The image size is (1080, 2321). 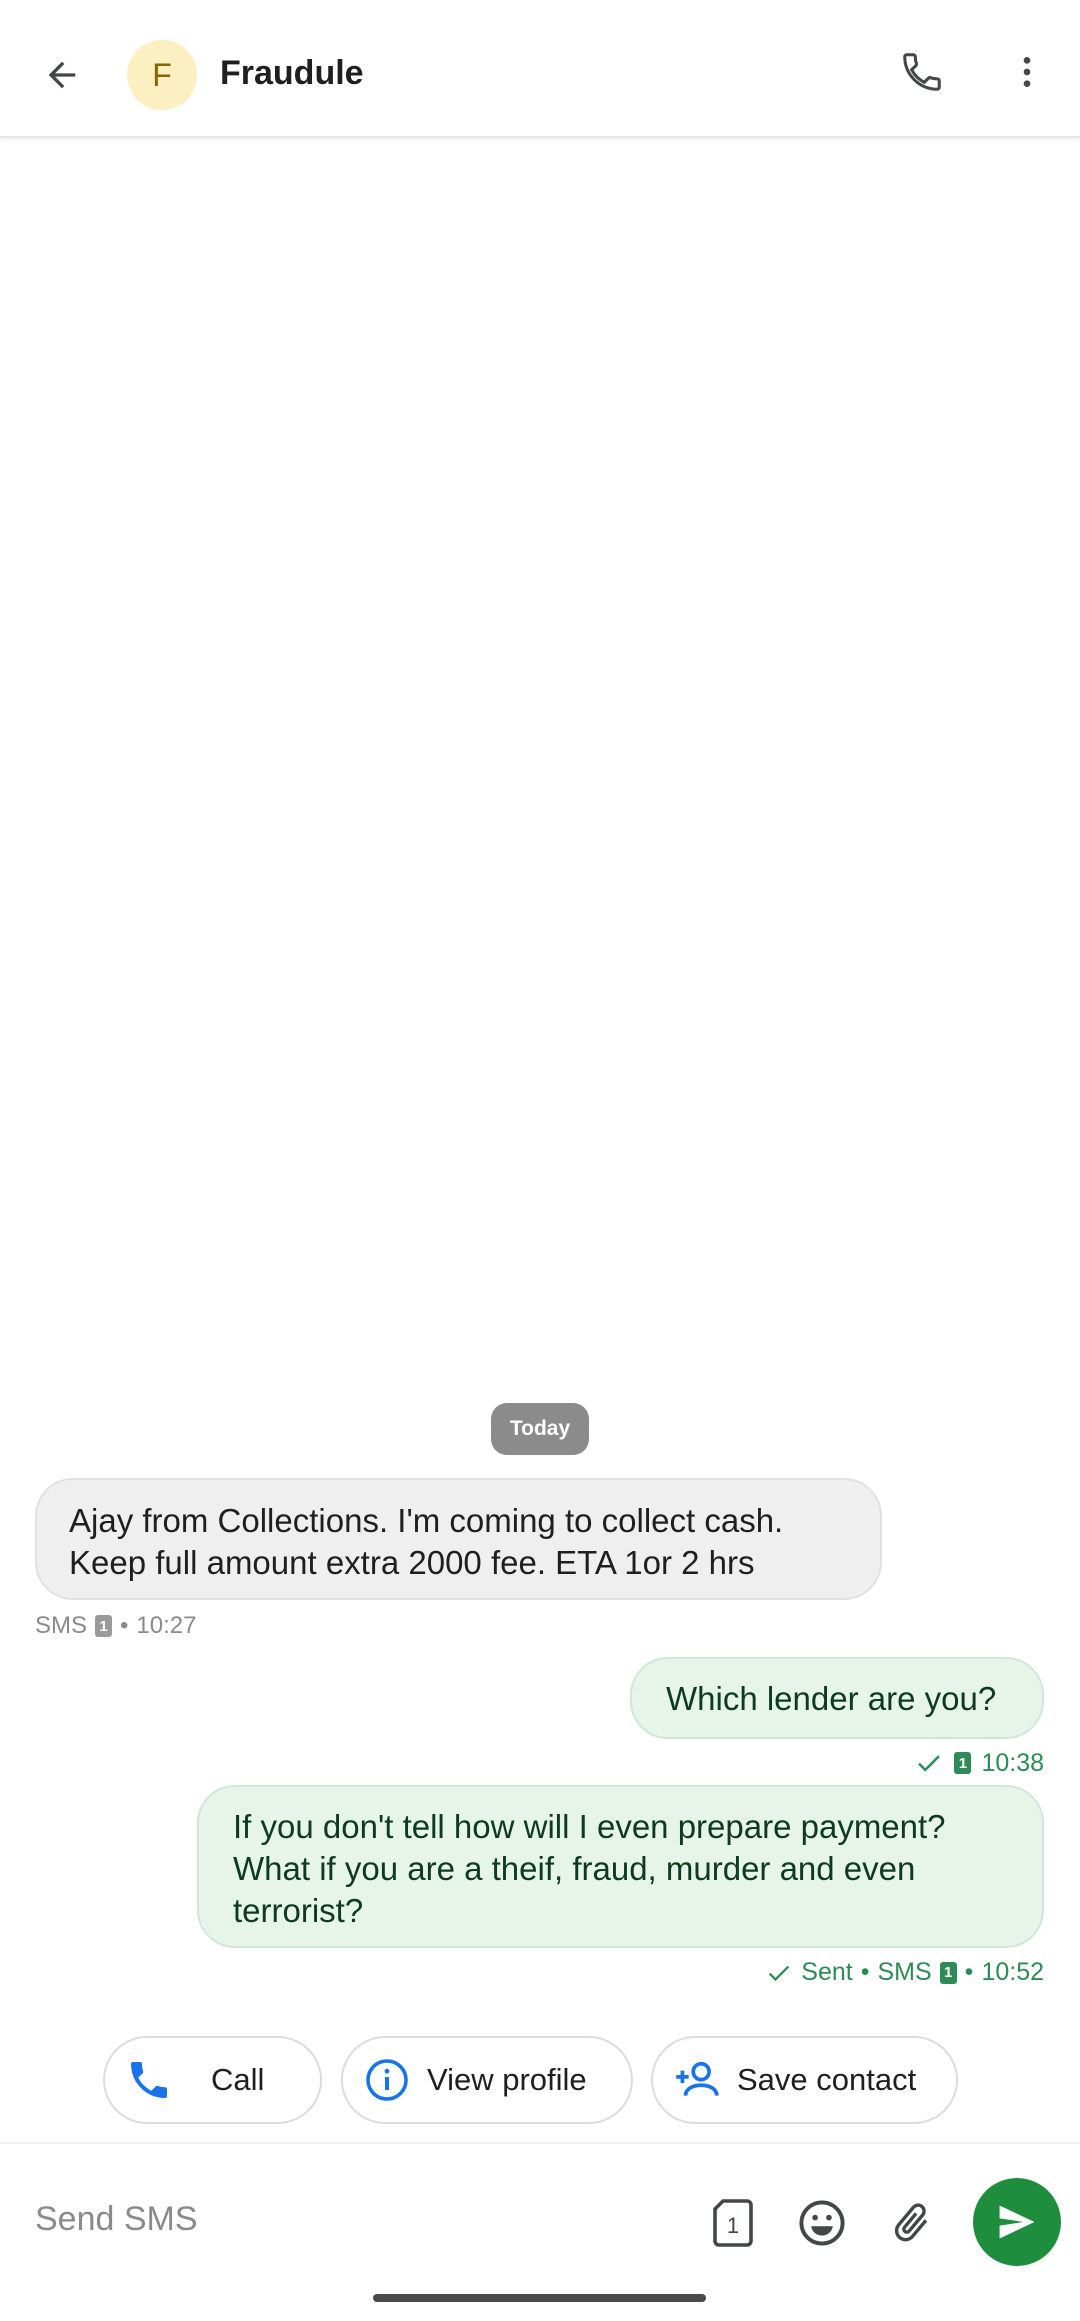 I want to click on message-meta: SMS 1 • 10:27, so click(x=115, y=1626).